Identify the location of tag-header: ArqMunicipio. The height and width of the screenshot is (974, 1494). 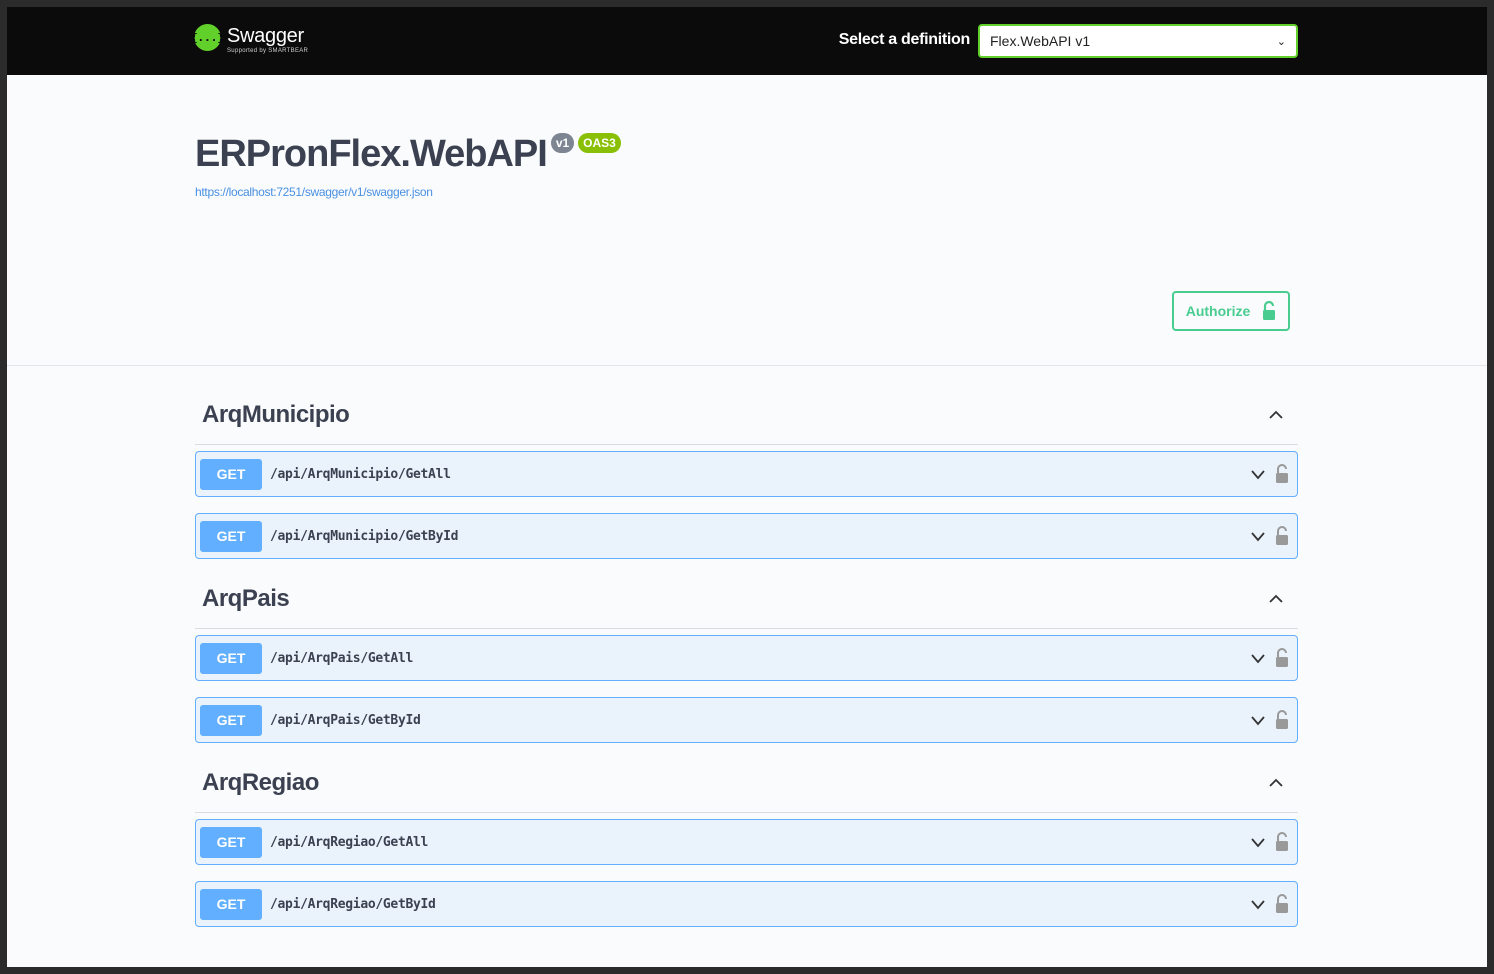
(746, 415).